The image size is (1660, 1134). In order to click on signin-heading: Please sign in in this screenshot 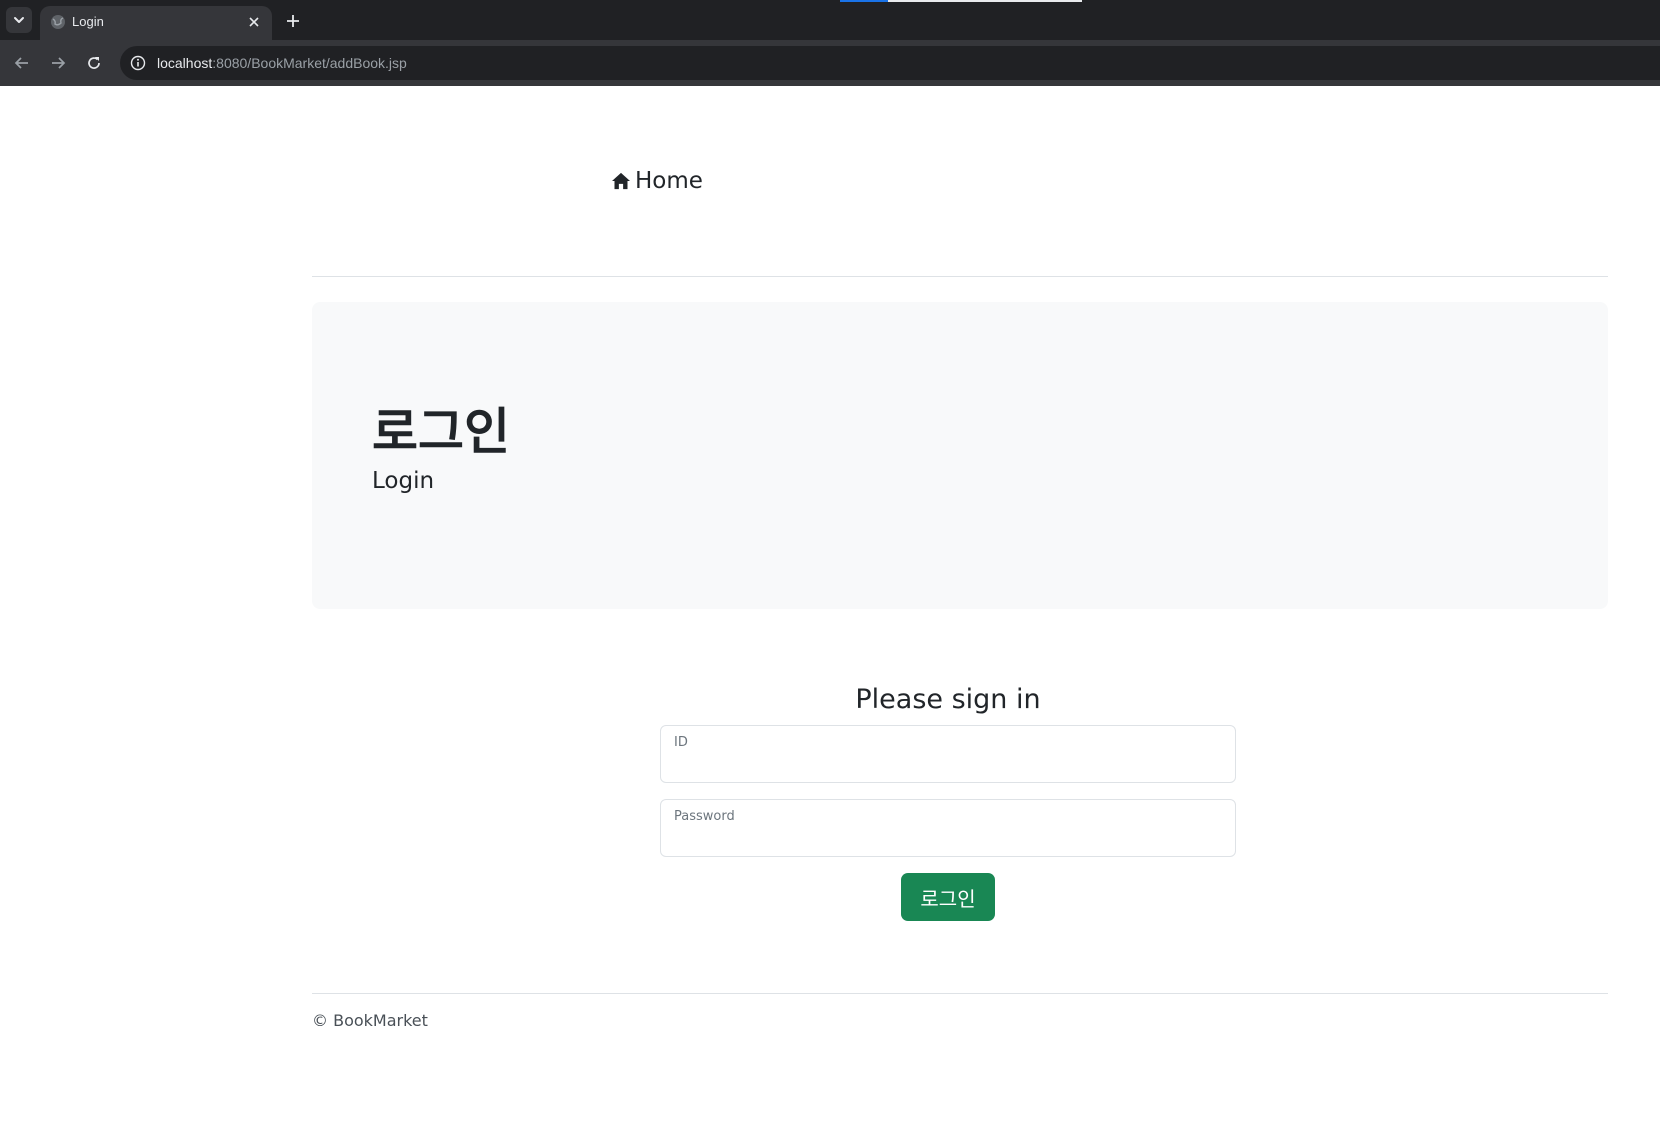, I will do `click(948, 699)`.